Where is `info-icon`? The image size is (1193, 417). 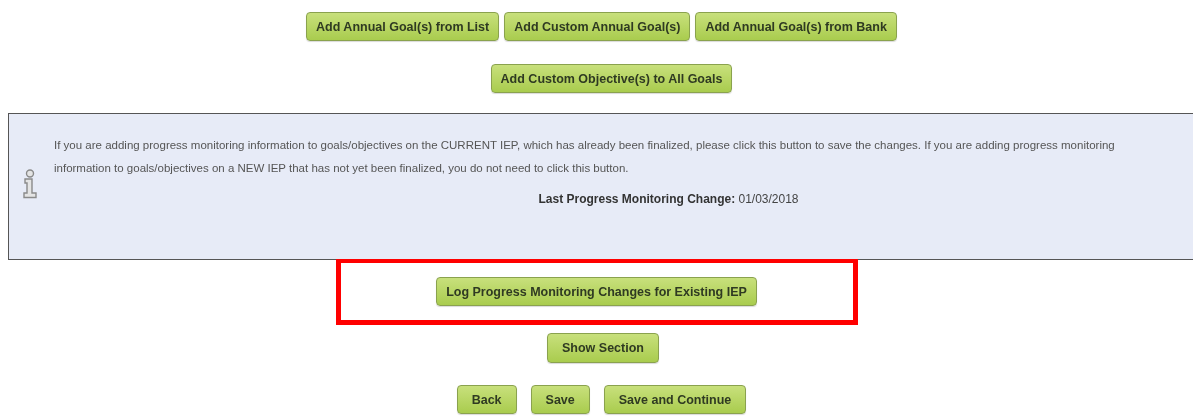 info-icon is located at coordinates (30, 184).